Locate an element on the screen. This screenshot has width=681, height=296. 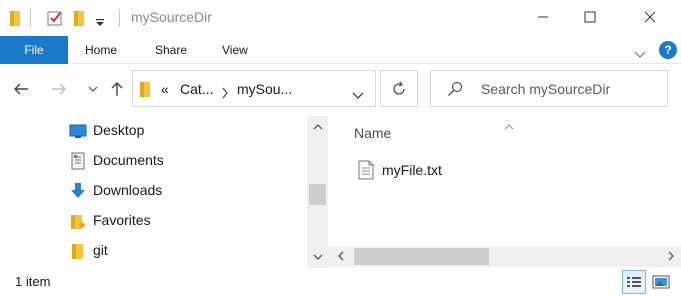
documents-icon is located at coordinates (78, 161).